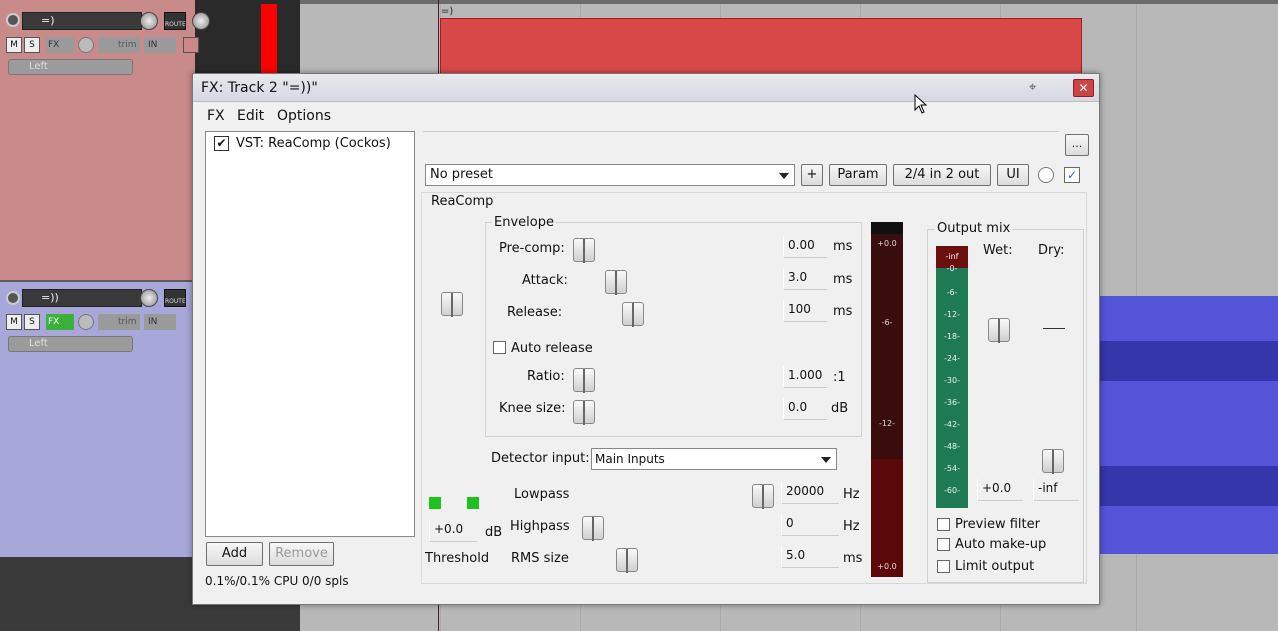 The height and width of the screenshot is (631, 1278). I want to click on knee-value: 0.0, so click(805, 409).